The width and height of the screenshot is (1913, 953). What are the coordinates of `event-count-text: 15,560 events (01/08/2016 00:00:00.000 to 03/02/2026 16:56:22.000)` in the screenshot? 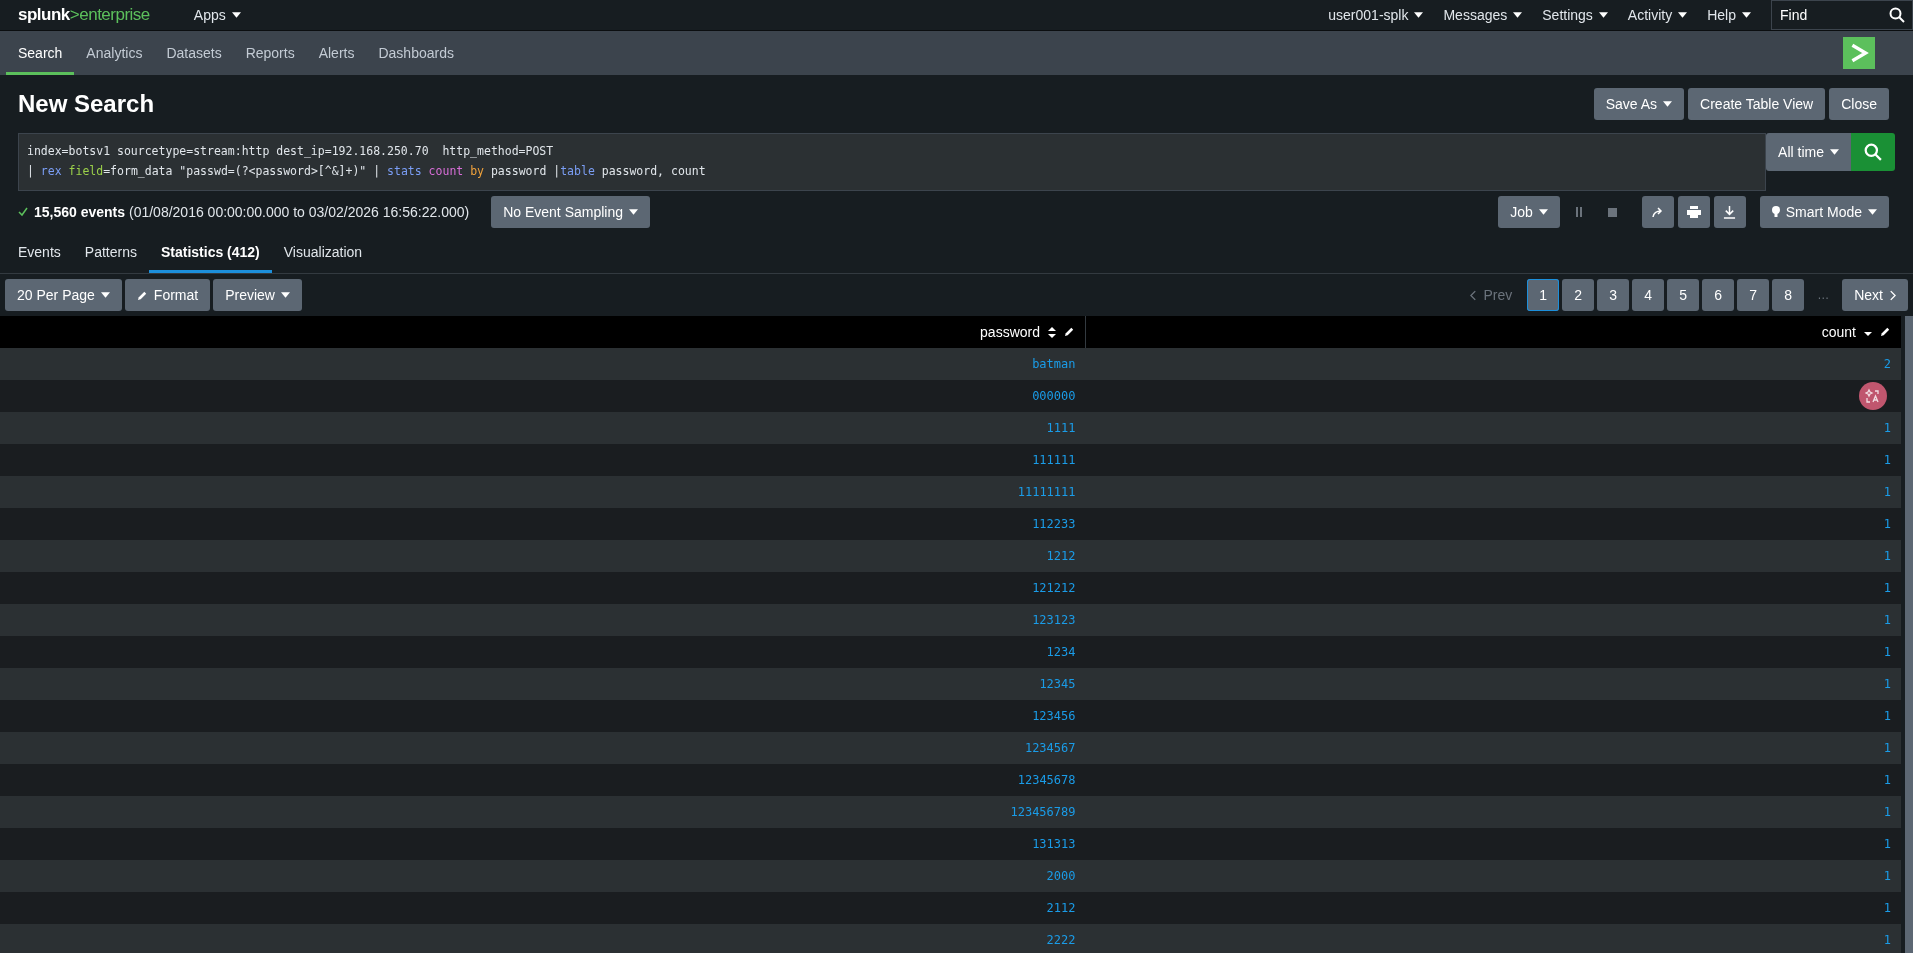 It's located at (252, 212).